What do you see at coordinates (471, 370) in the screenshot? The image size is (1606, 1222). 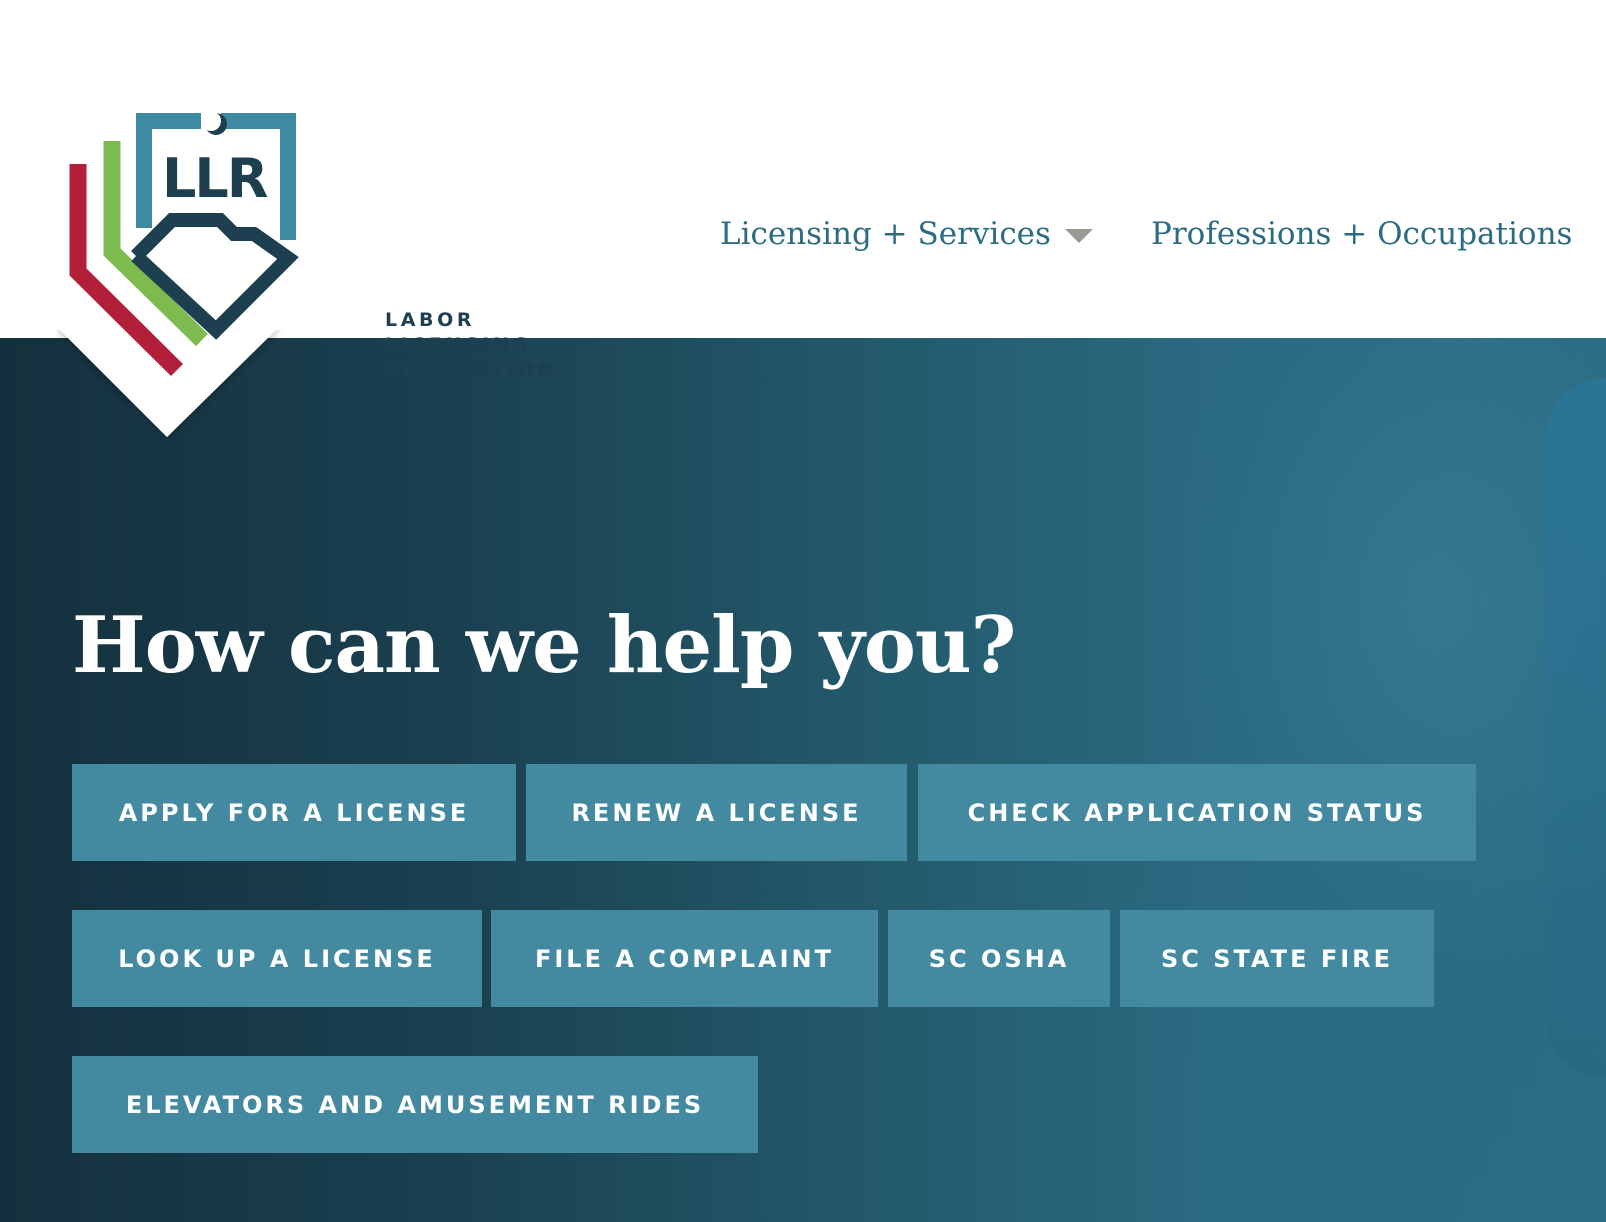 I see `logo-line-regulation: REGULATION` at bounding box center [471, 370].